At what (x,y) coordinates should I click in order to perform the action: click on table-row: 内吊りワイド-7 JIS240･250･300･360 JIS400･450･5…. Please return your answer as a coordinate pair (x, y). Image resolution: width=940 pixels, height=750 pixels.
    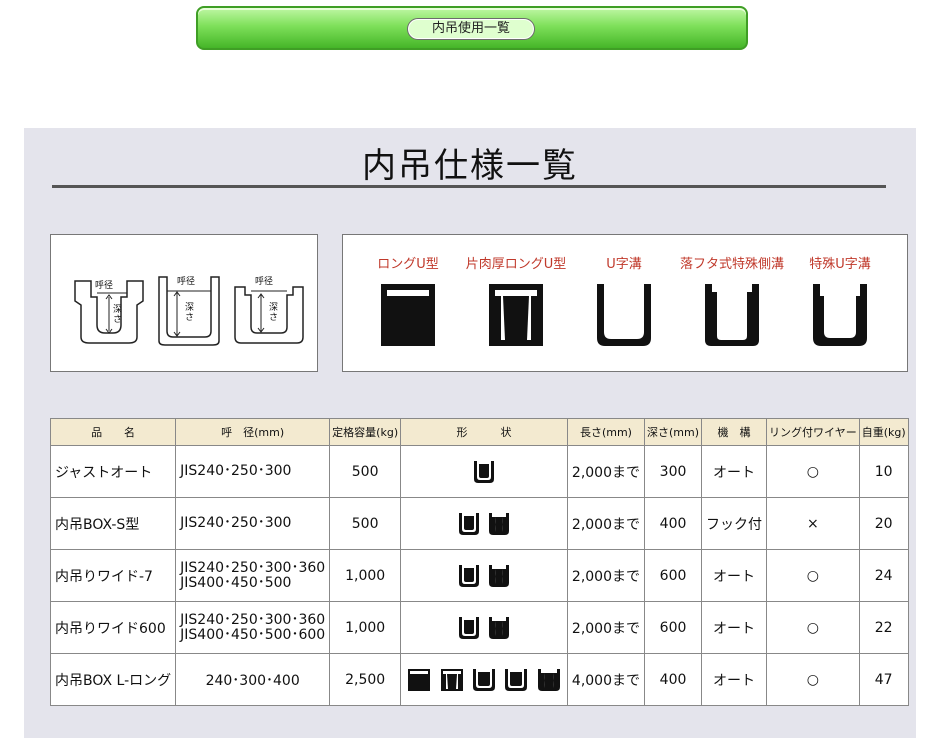
    Looking at the image, I should click on (479, 575).